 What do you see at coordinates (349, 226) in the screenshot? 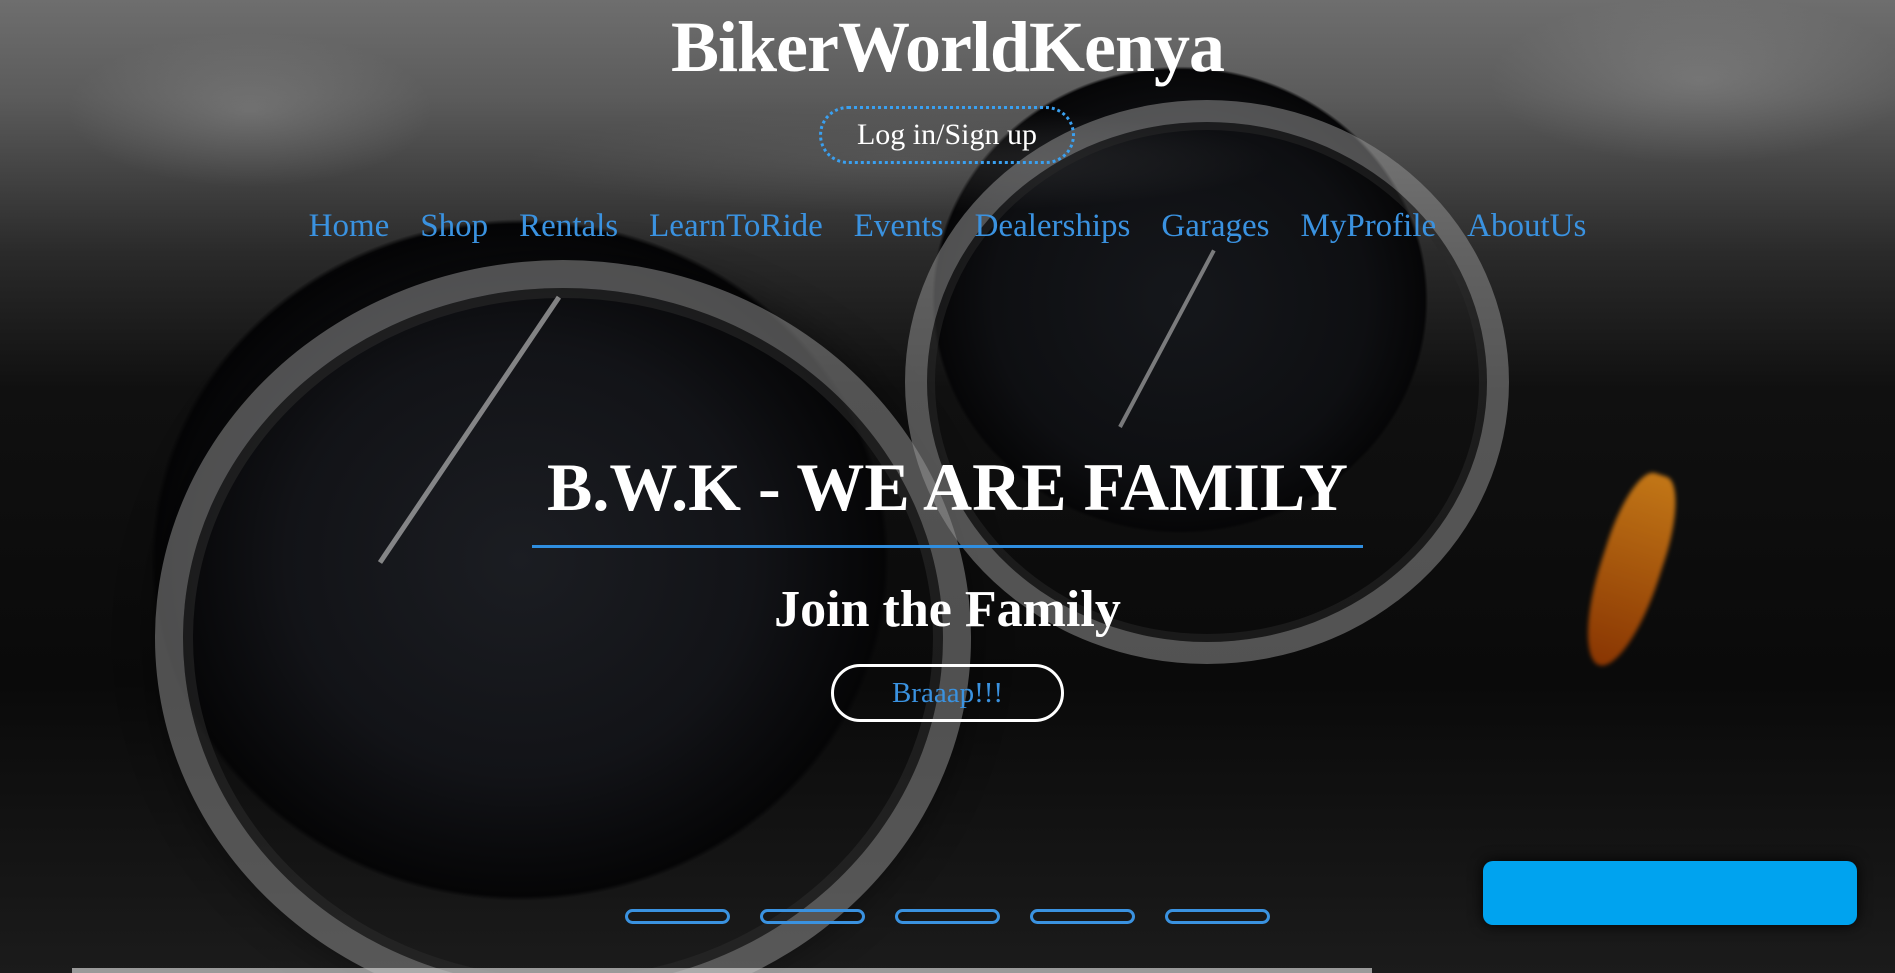
I see `nav-item-home: Home` at bounding box center [349, 226].